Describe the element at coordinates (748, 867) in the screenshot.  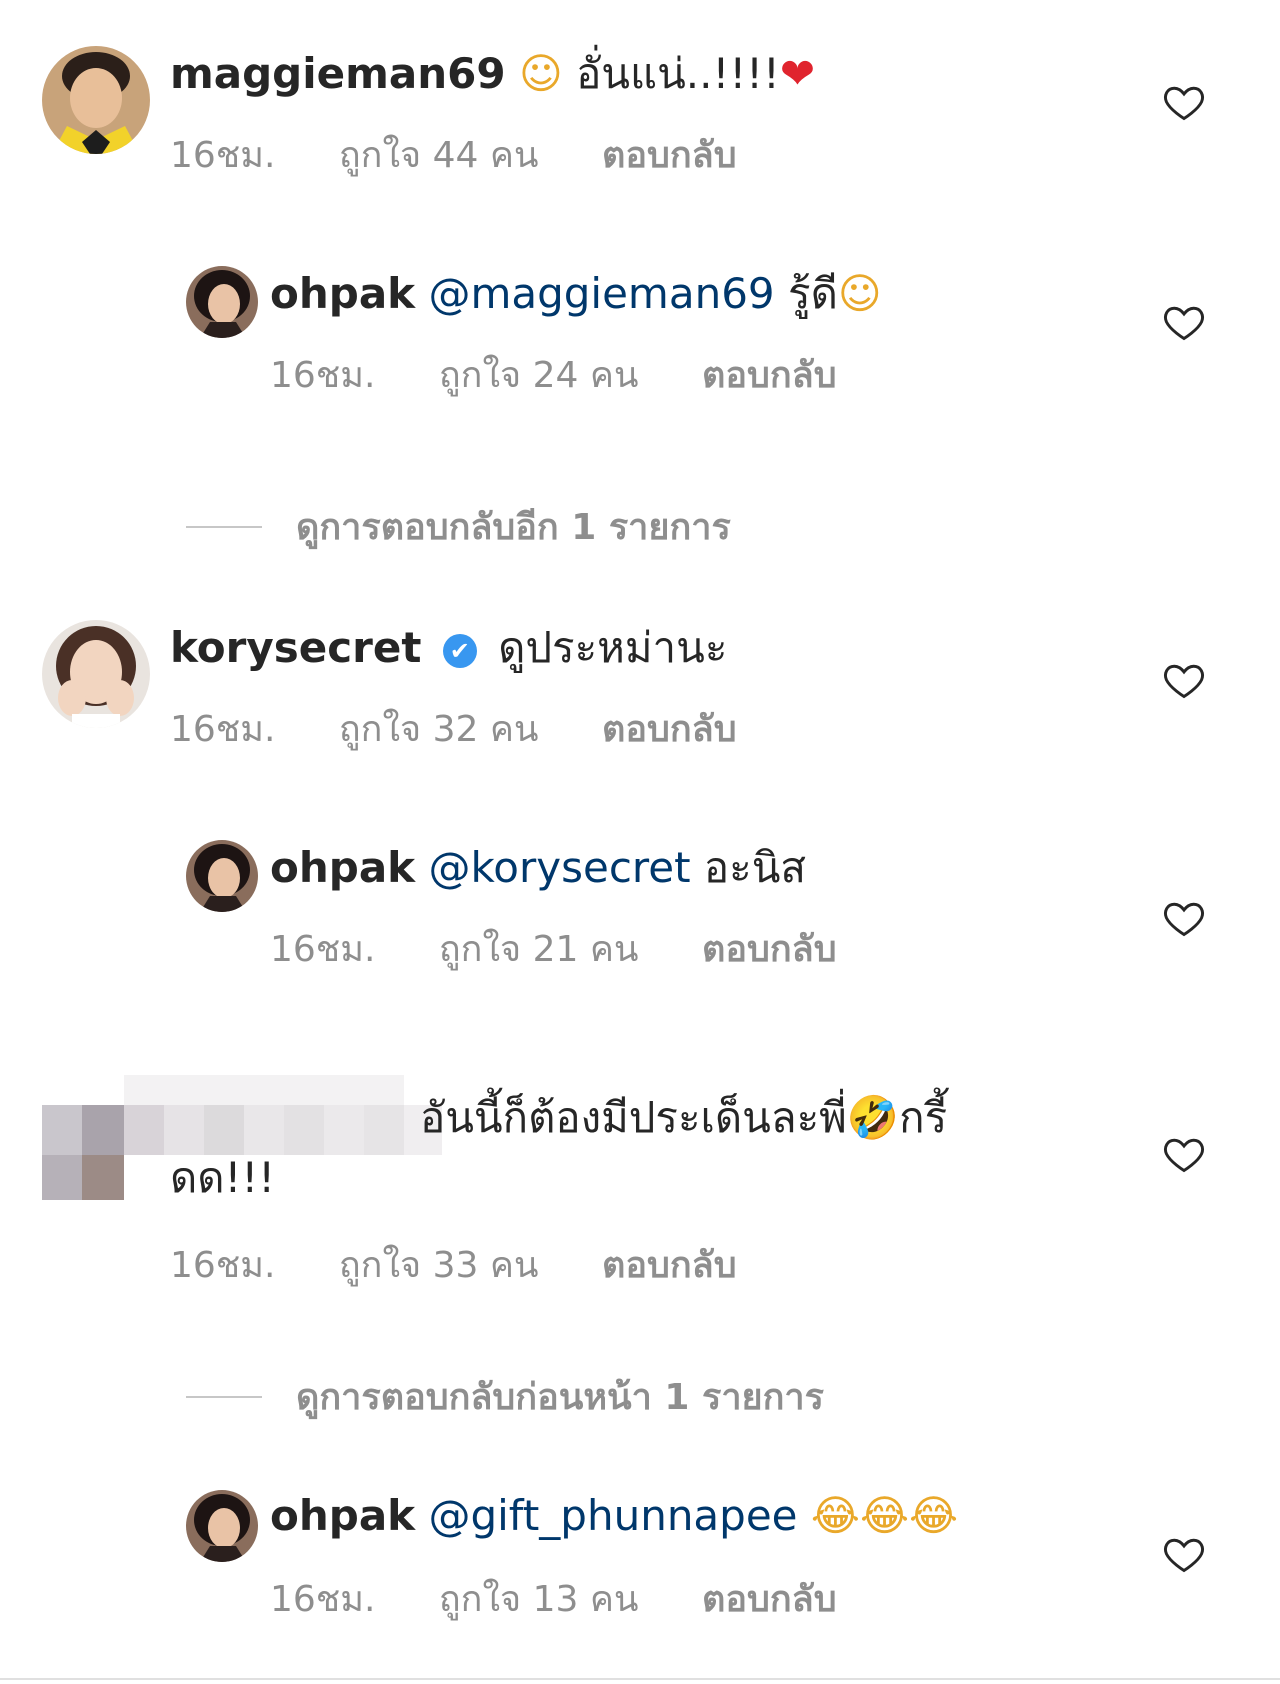
I see `comment-text: อะนิส` at that location.